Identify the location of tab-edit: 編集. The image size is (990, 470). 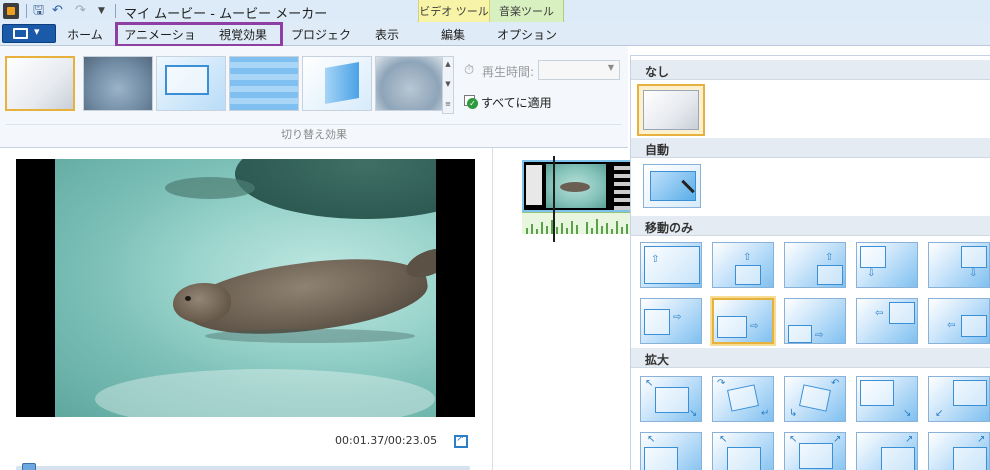
(453, 36).